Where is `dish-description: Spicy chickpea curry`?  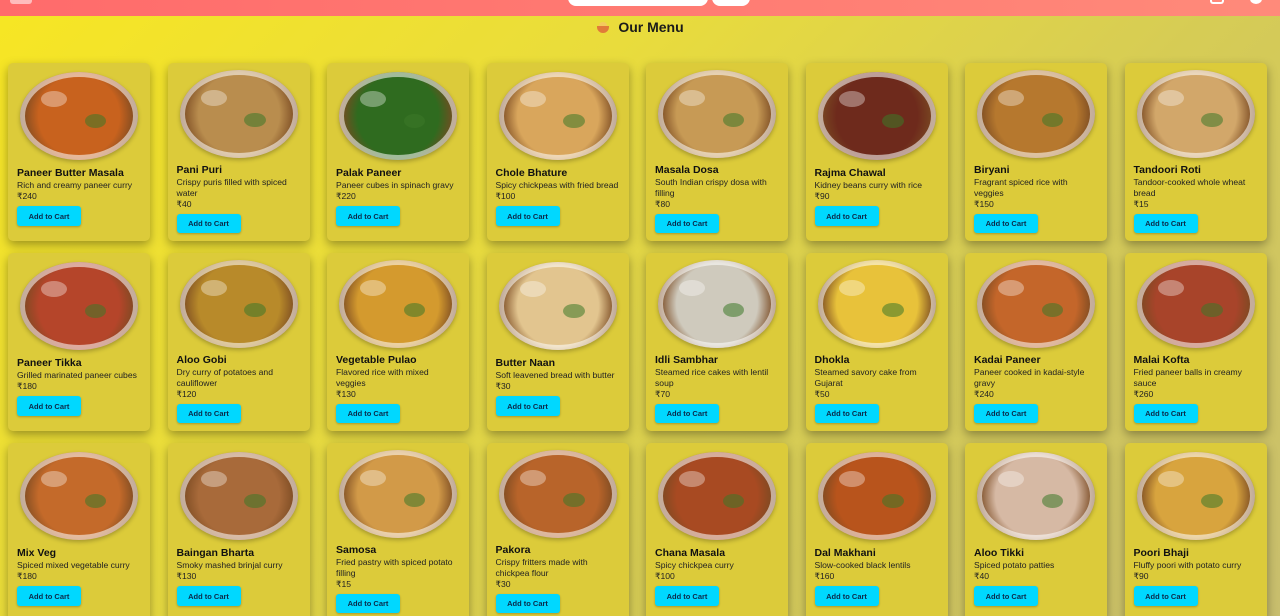
dish-description: Spicy chickpea curry is located at coordinates (694, 565).